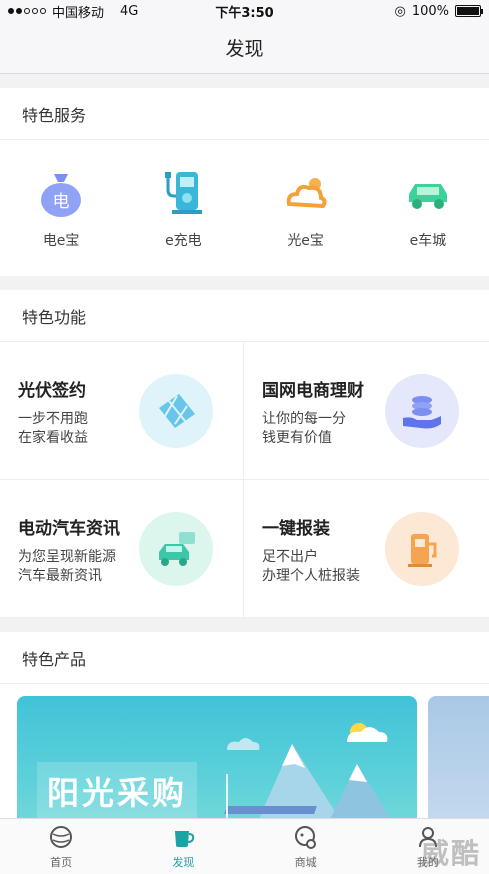  Describe the element at coordinates (183, 862) in the screenshot. I see `tab-label: 发现` at that location.